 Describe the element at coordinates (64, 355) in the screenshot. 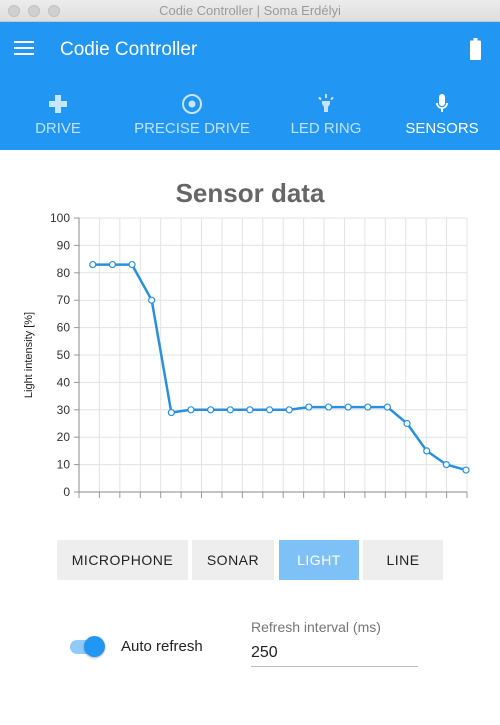

I see `y-tick-label: 50` at that location.